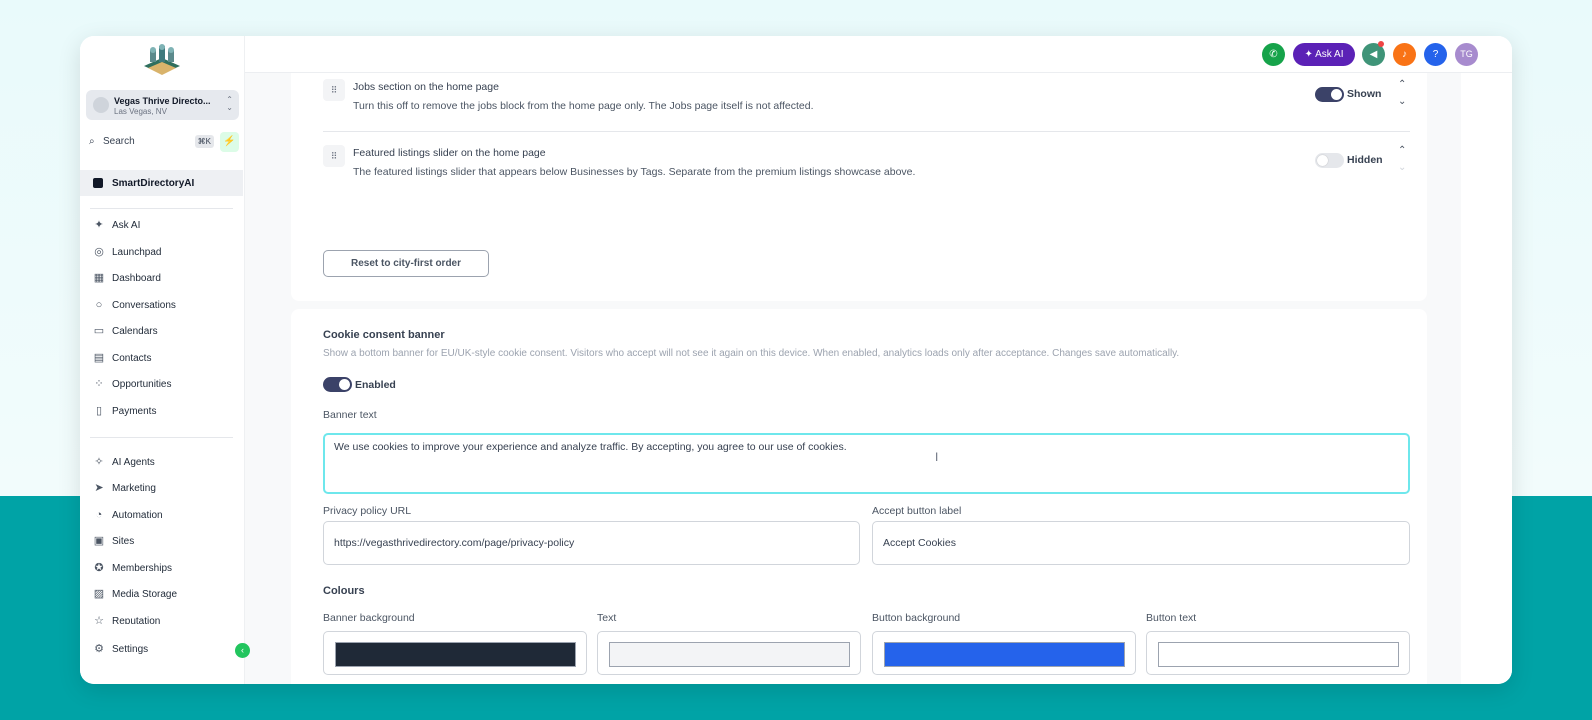 This screenshot has width=1592, height=720. Describe the element at coordinates (99, 331) in the screenshot. I see `calendar-icon: ▭` at that location.